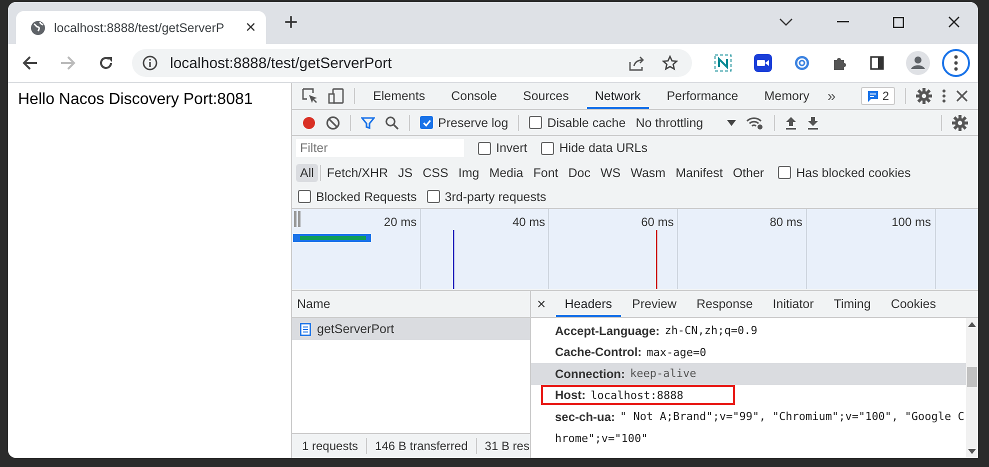 The height and width of the screenshot is (467, 989). I want to click on header-name: Connection:, so click(590, 373).